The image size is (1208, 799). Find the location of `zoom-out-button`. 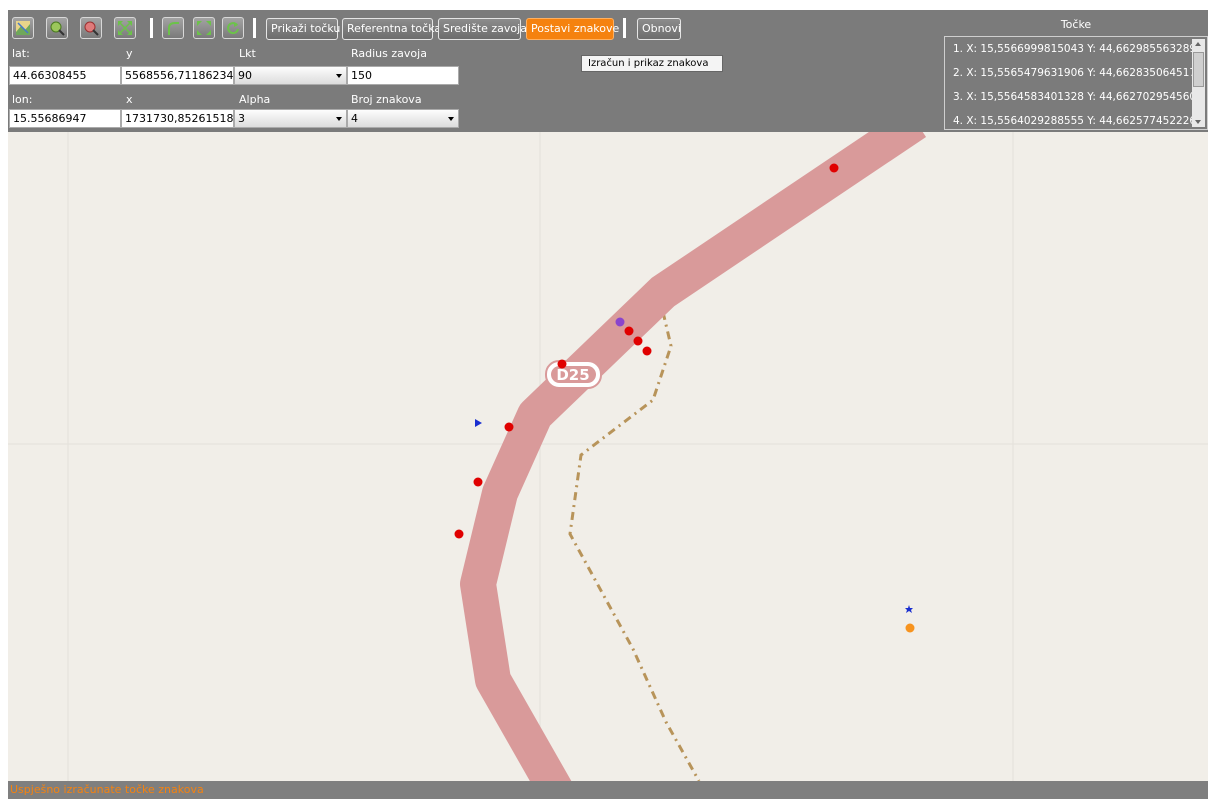

zoom-out-button is located at coordinates (91, 28).